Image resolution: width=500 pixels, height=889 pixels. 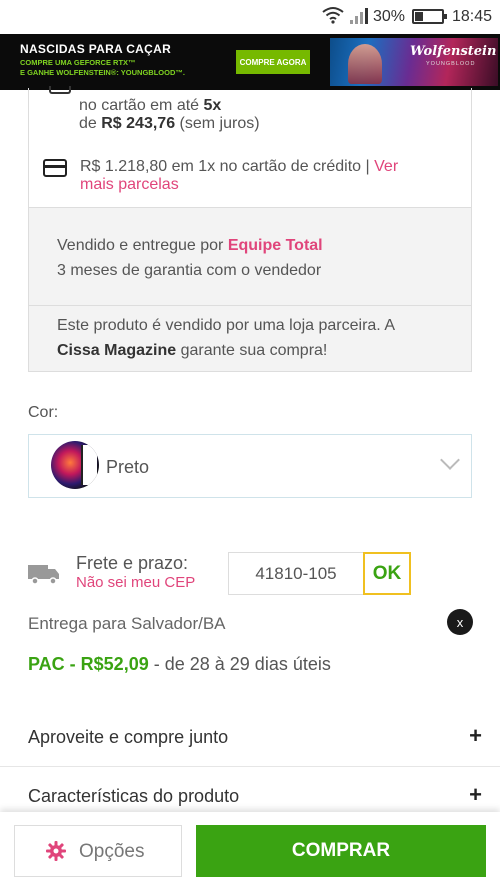 I want to click on accordion-label: Aproveite e compre junto, so click(x=128, y=737).